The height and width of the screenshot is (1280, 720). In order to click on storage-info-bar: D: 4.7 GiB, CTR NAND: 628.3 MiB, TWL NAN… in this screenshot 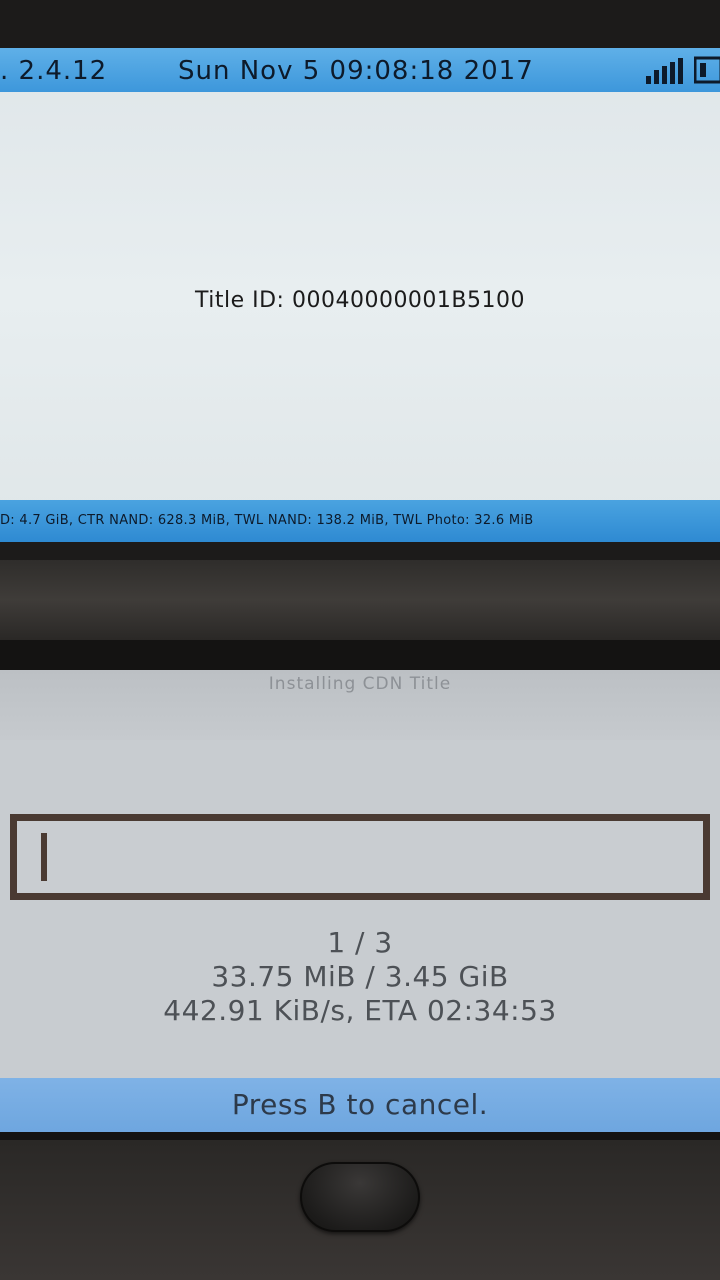, I will do `click(360, 521)`.